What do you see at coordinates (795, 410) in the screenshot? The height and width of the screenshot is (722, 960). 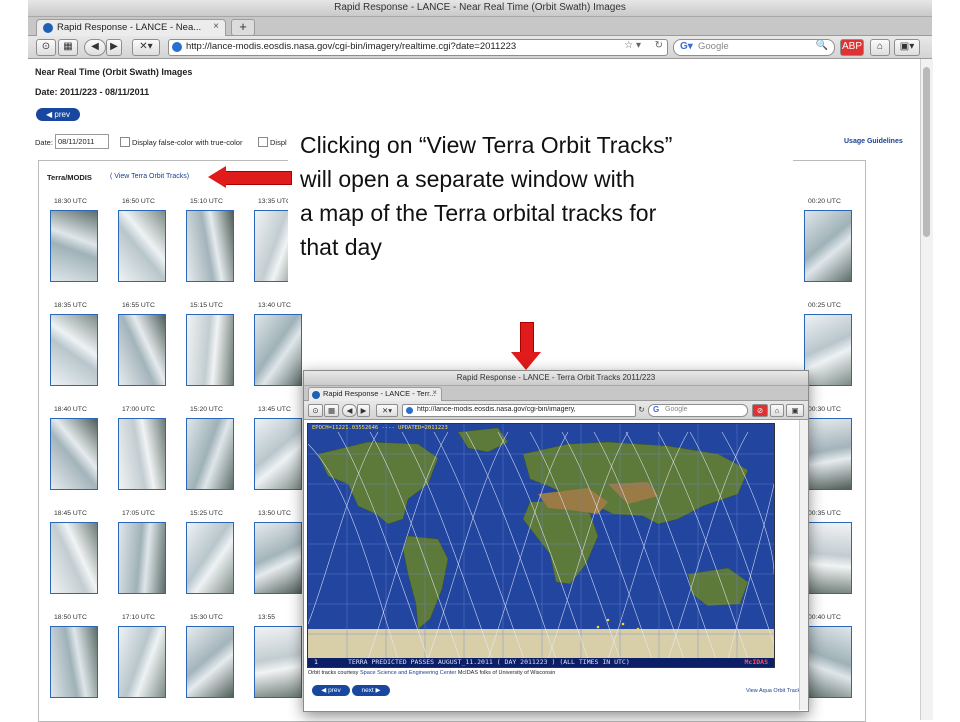 I see `popup-menu-icon: ▣` at bounding box center [795, 410].